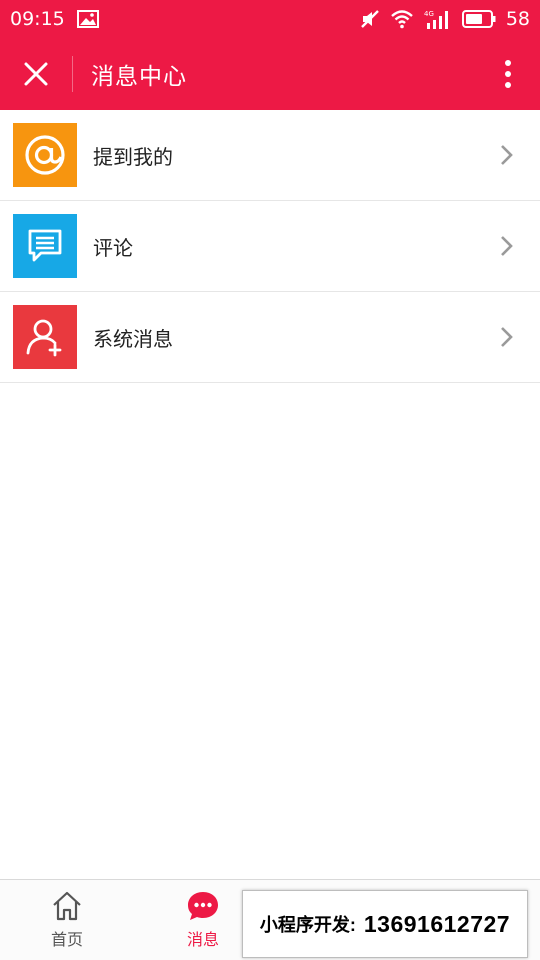 The image size is (540, 960). I want to click on user-add-icon, so click(44, 338).